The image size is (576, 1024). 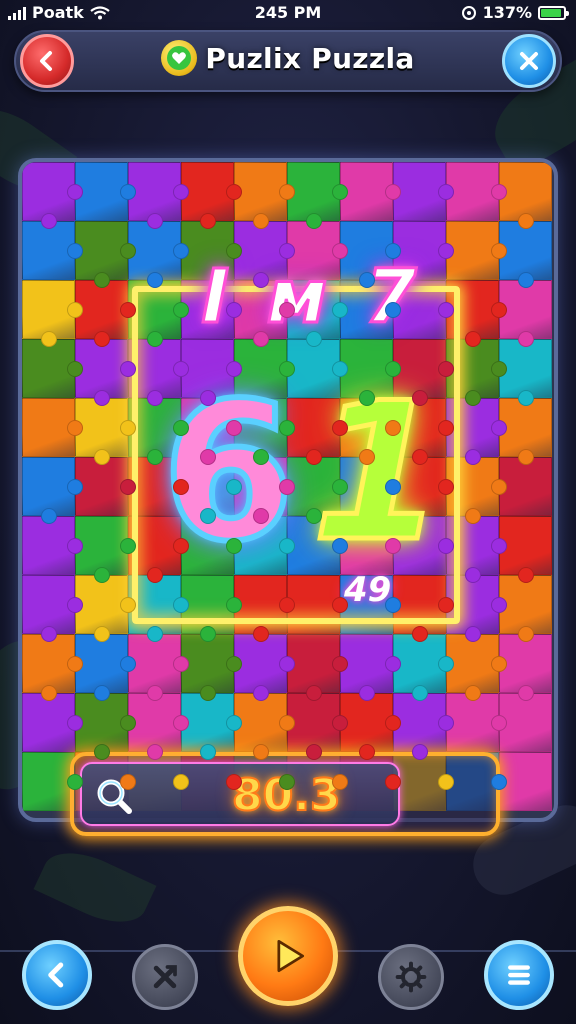 What do you see at coordinates (240, 794) in the screenshot?
I see `score-panel: 80.3` at bounding box center [240, 794].